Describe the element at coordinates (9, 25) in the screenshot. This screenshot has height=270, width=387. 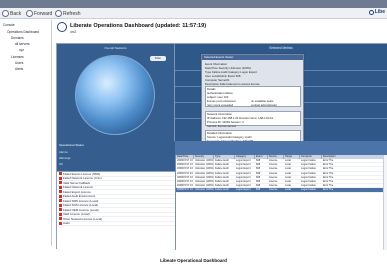
I see `tree-item-console: Console` at that location.